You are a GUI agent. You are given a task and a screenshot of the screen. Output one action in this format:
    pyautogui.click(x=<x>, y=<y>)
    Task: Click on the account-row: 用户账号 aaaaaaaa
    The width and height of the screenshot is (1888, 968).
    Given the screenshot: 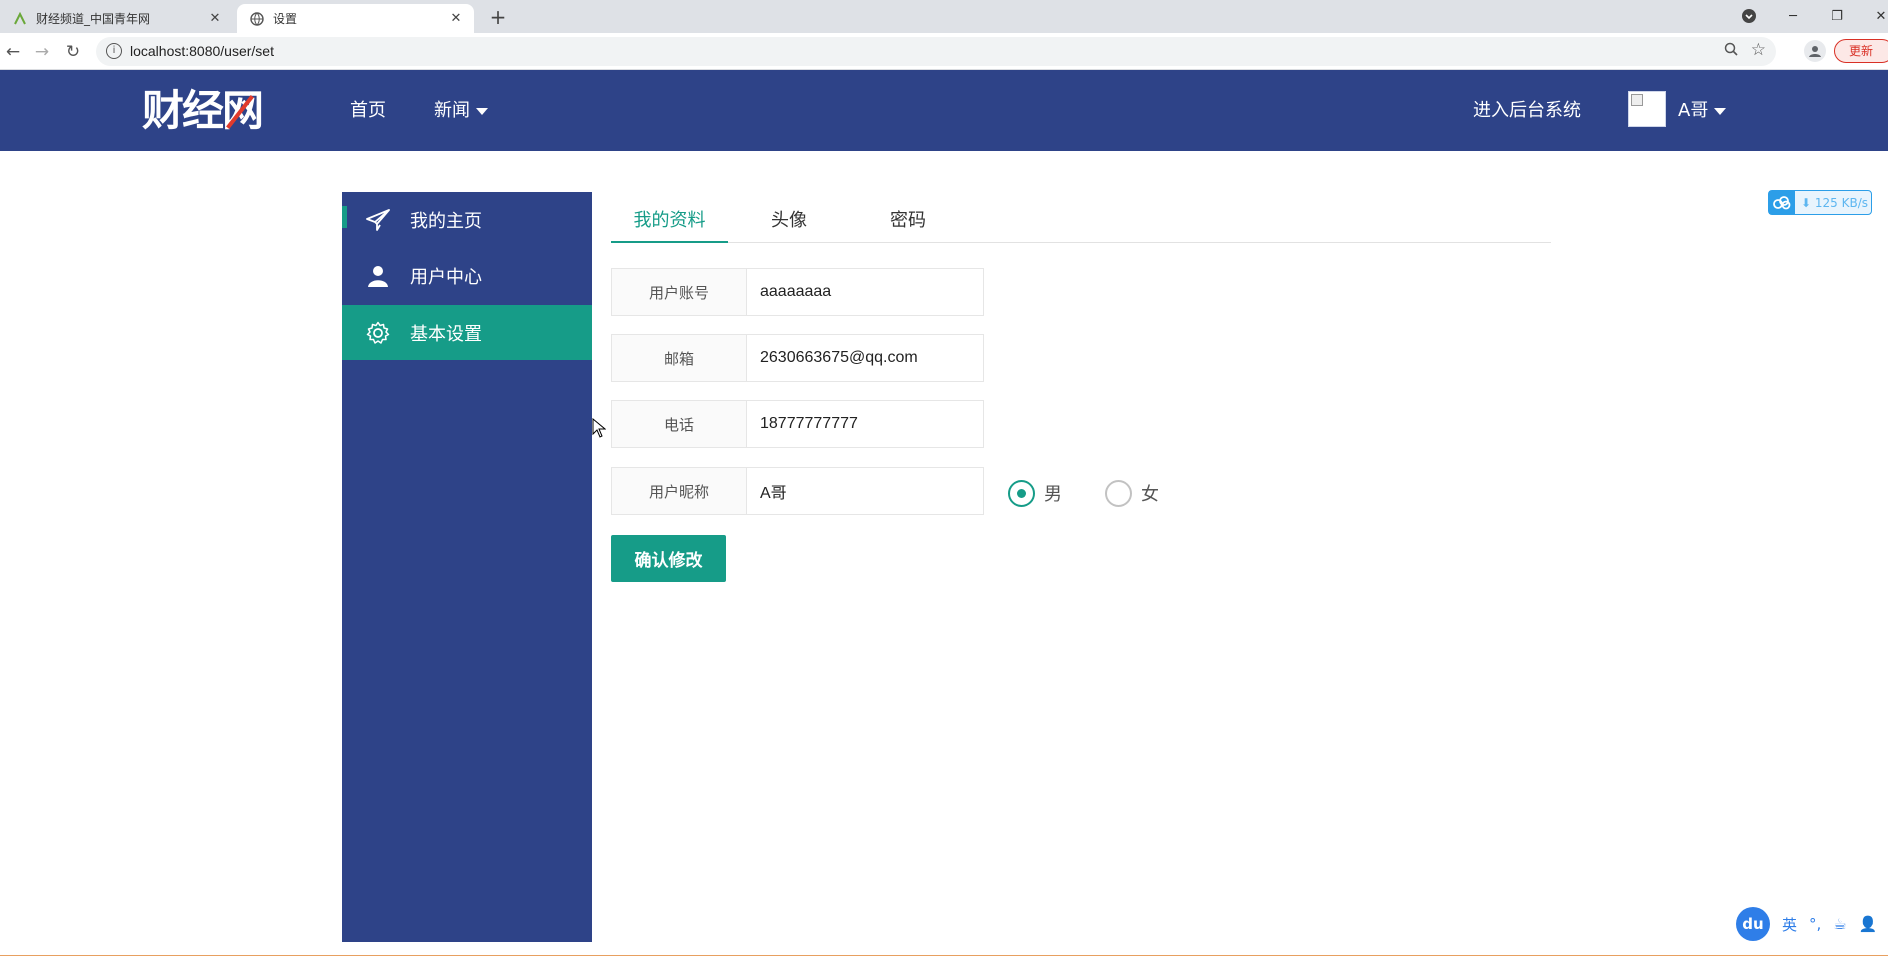 What is the action you would take?
    pyautogui.click(x=797, y=292)
    